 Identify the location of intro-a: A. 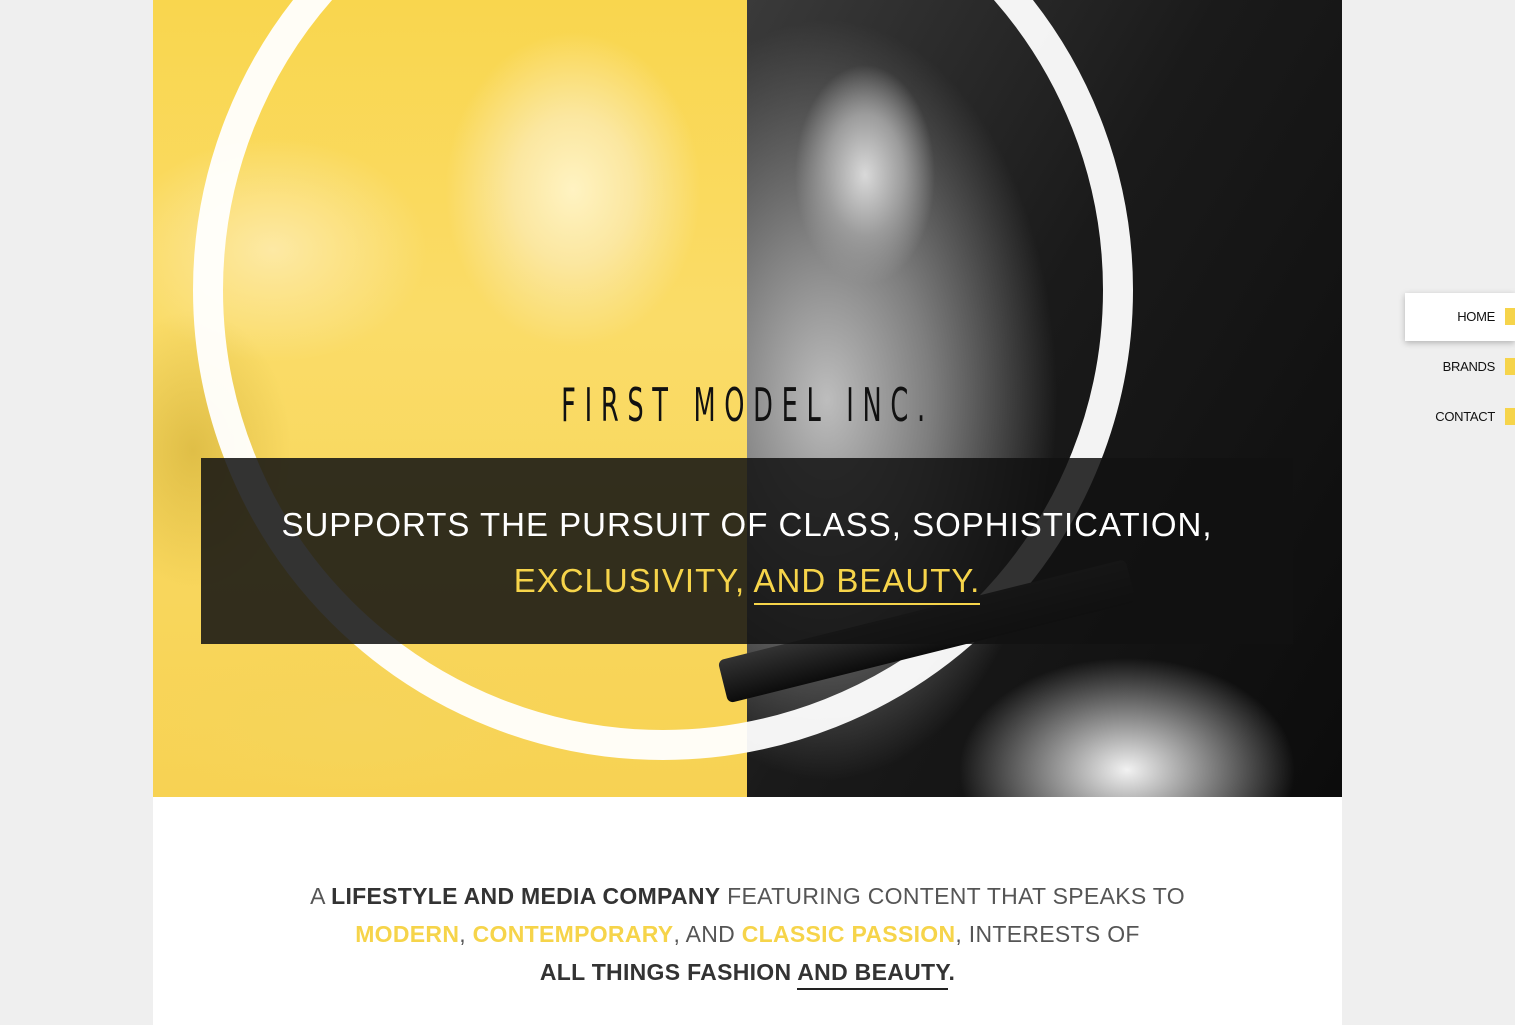
(321, 896).